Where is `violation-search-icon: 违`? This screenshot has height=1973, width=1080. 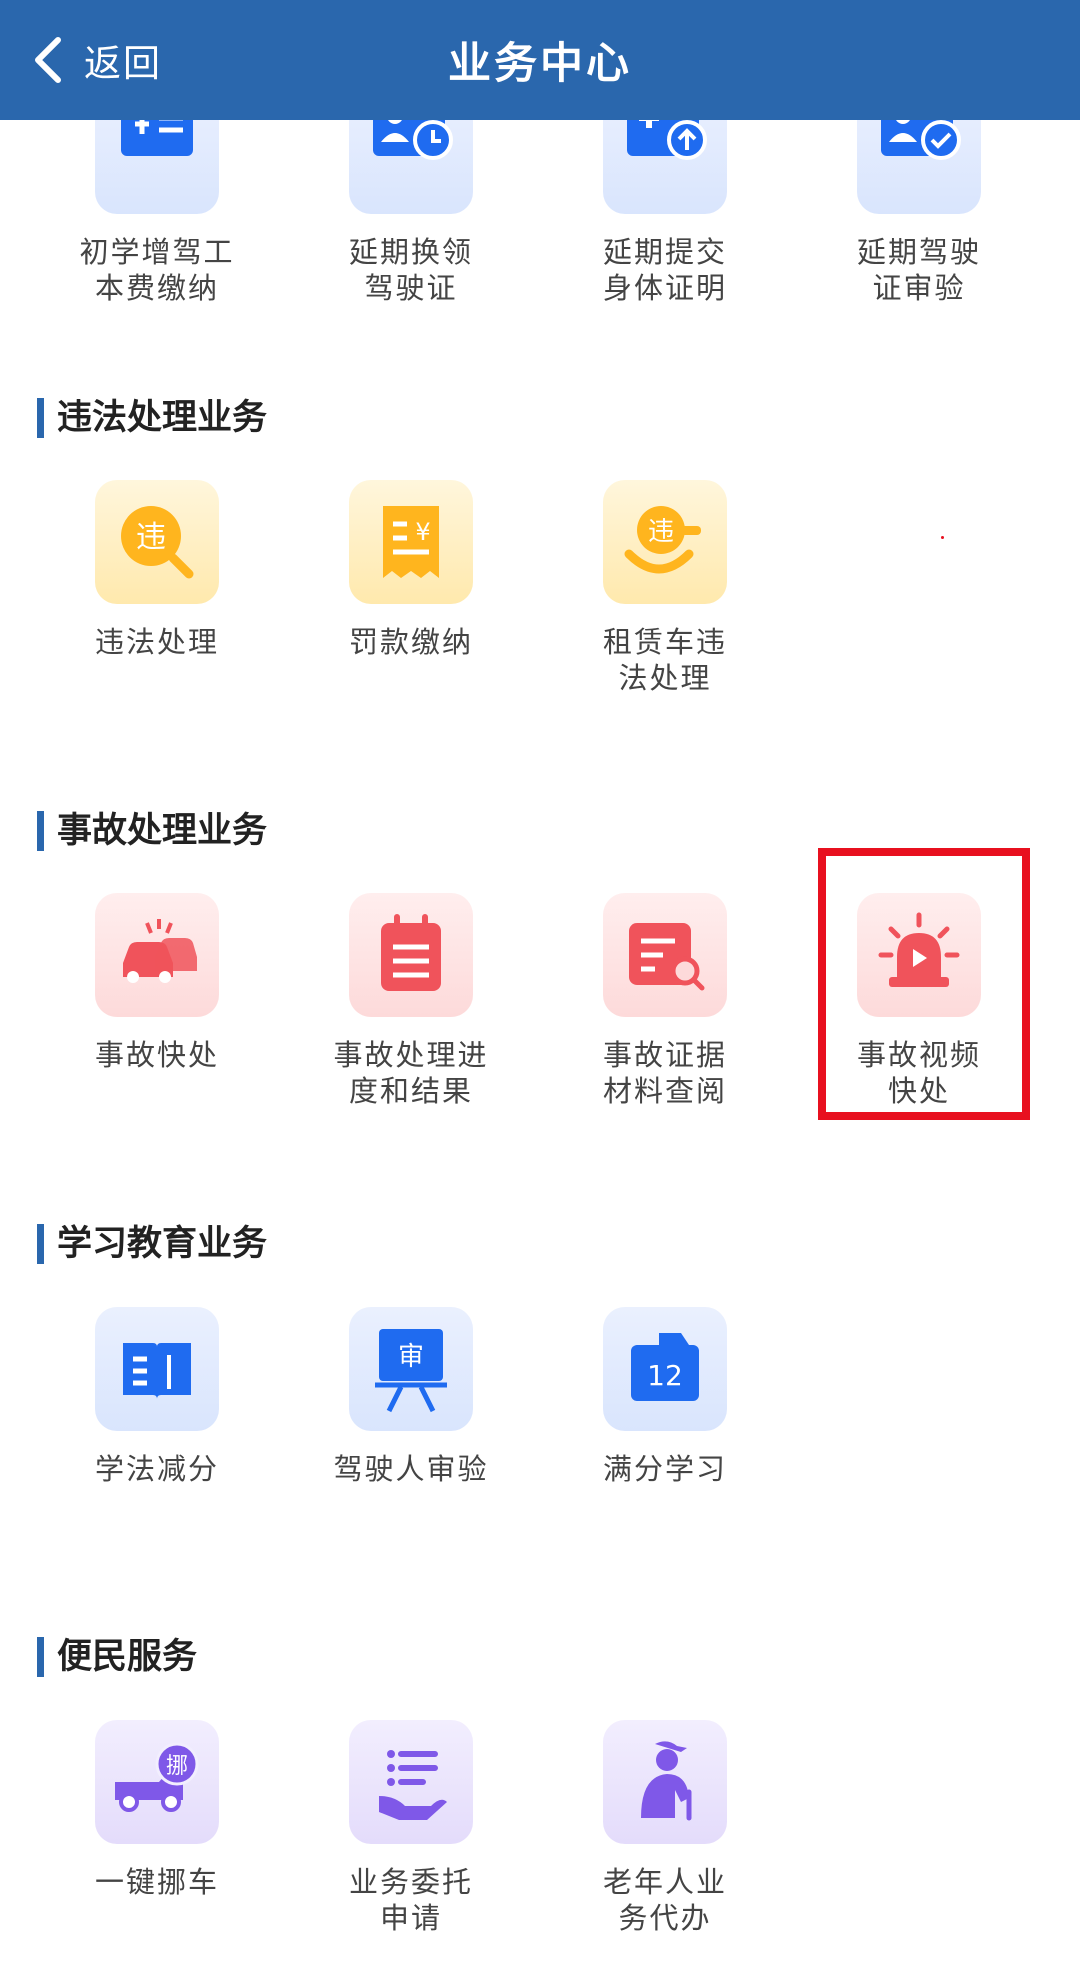
violation-search-icon: 违 is located at coordinates (157, 542).